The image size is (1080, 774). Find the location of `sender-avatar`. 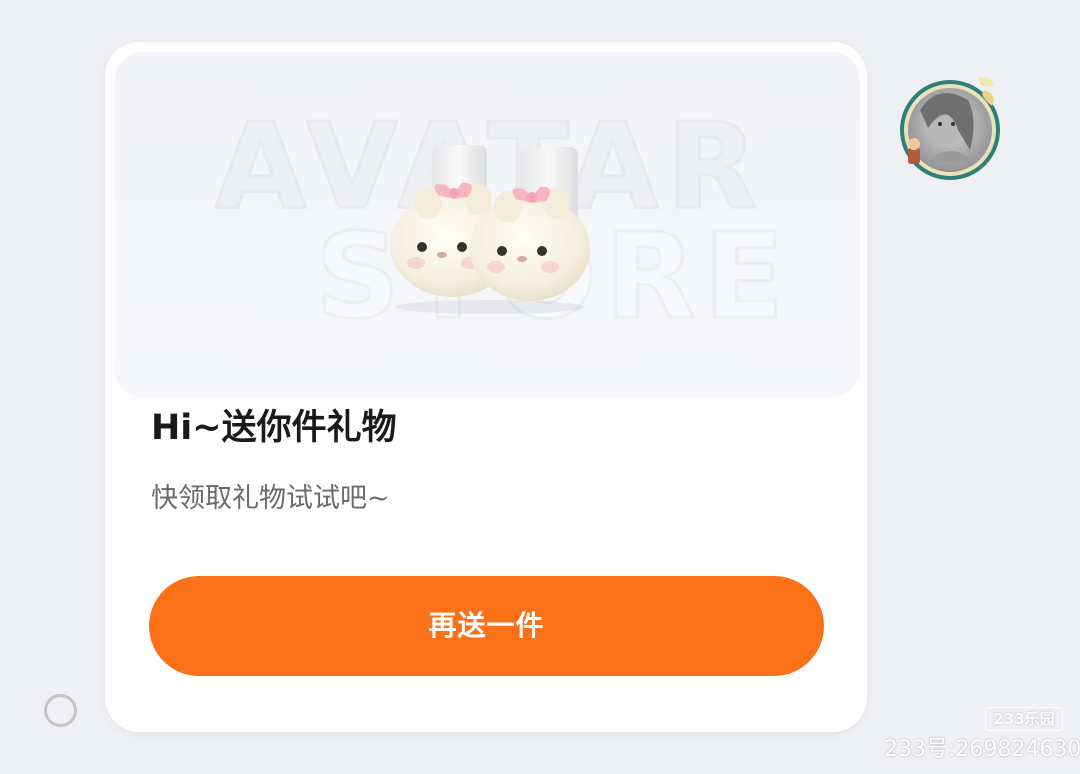

sender-avatar is located at coordinates (951, 129).